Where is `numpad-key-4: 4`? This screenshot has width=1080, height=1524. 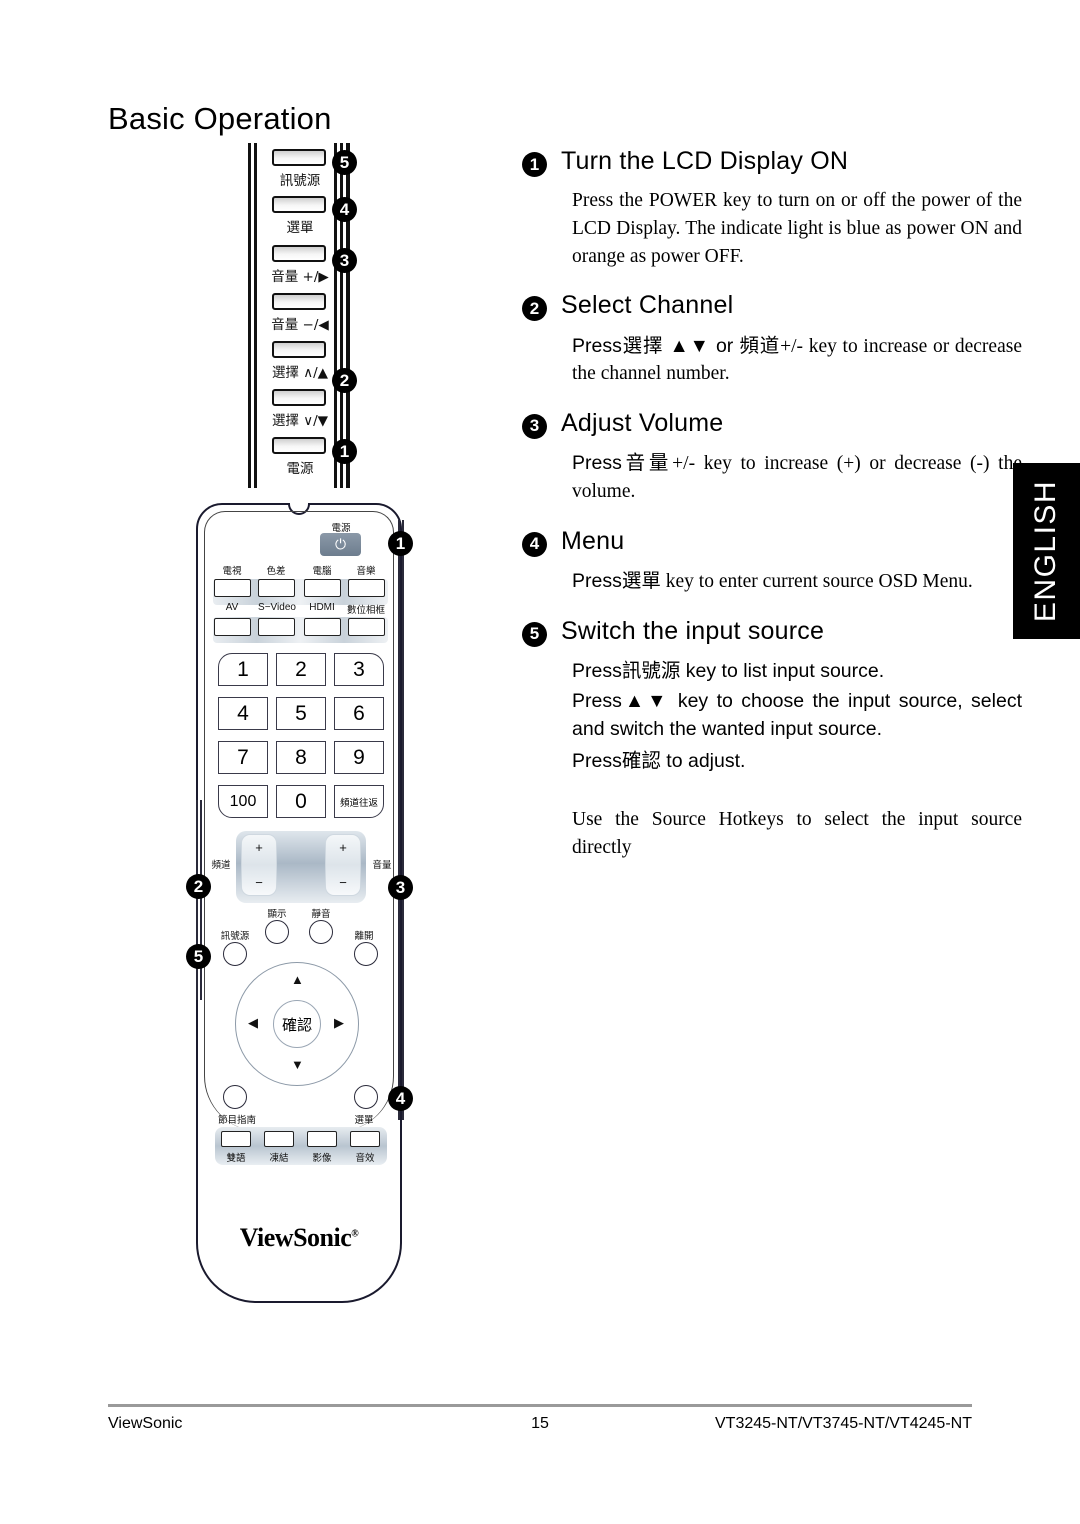
numpad-key-4: 4 is located at coordinates (243, 713).